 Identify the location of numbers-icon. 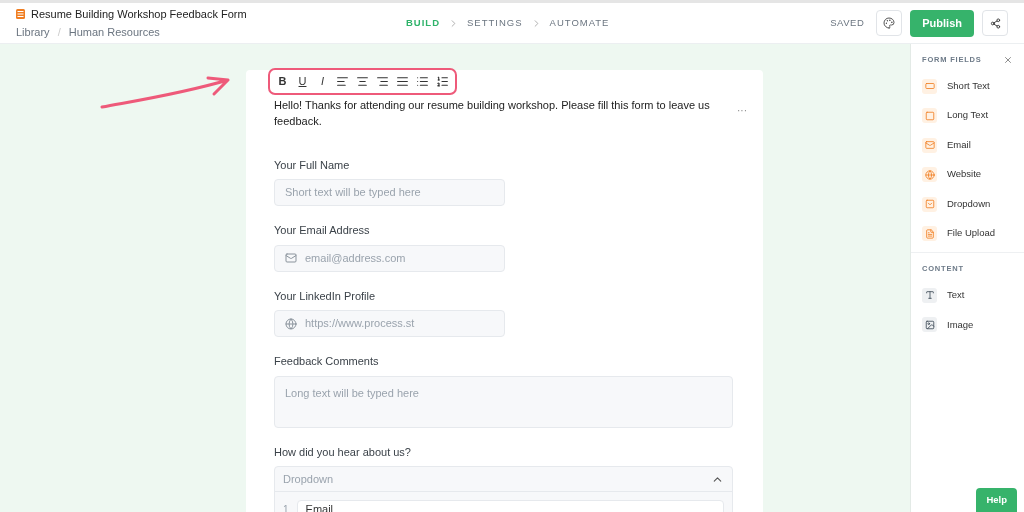
(442, 81).